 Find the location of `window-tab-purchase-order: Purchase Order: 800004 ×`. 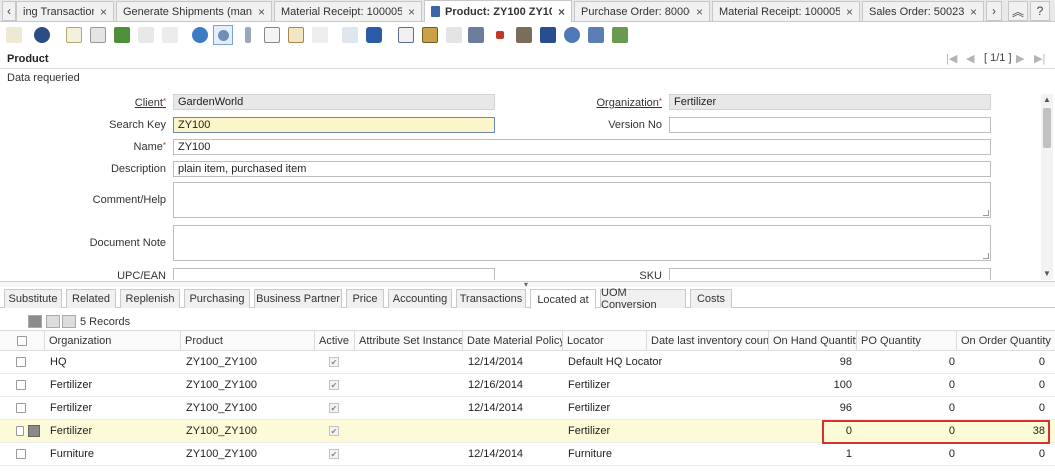

window-tab-purchase-order: Purchase Order: 800004 × is located at coordinates (642, 11).